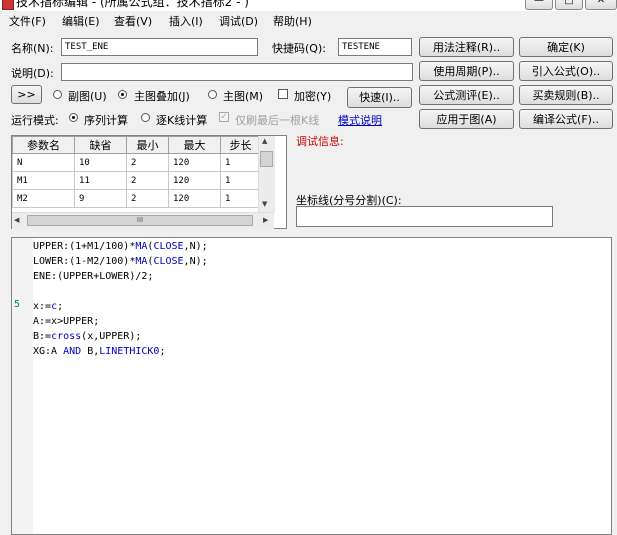 The height and width of the screenshot is (535, 617). I want to click on last-k-checkbox: ✓, so click(224, 117).